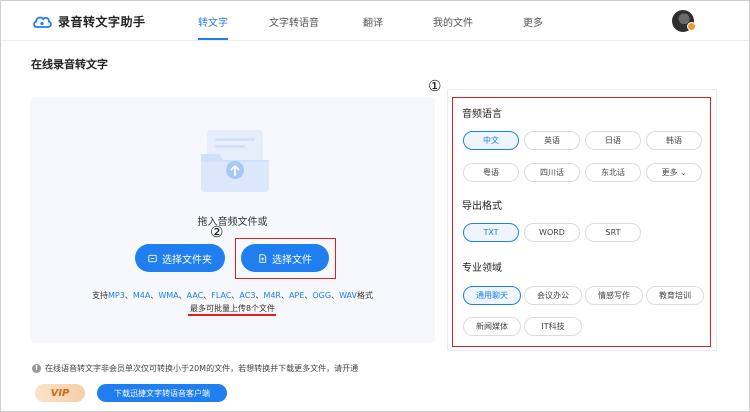 This screenshot has width=750, height=412. Describe the element at coordinates (42, 22) in the screenshot. I see `cloud-logo-icon` at that location.